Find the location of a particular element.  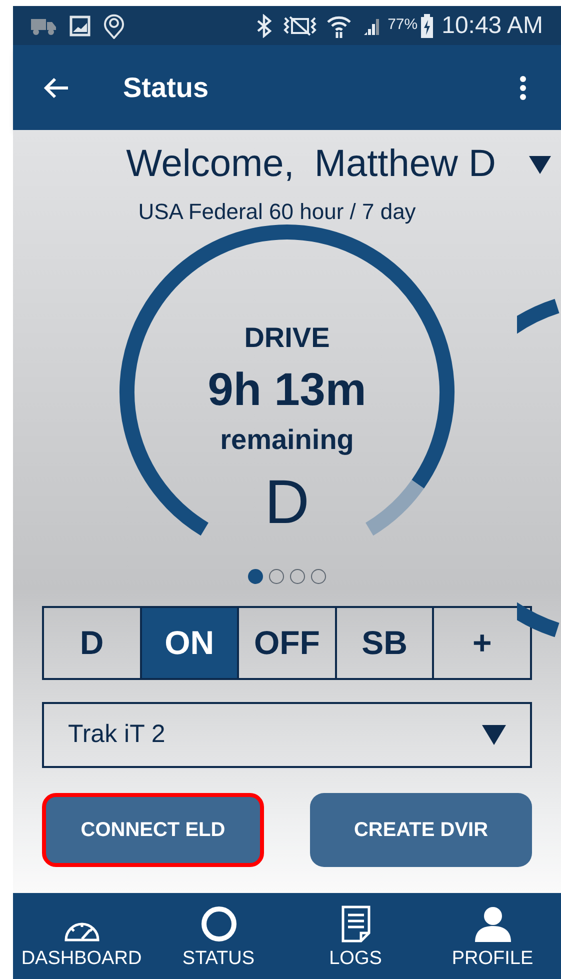

bottom-nav-item: LOGS is located at coordinates (355, 936).